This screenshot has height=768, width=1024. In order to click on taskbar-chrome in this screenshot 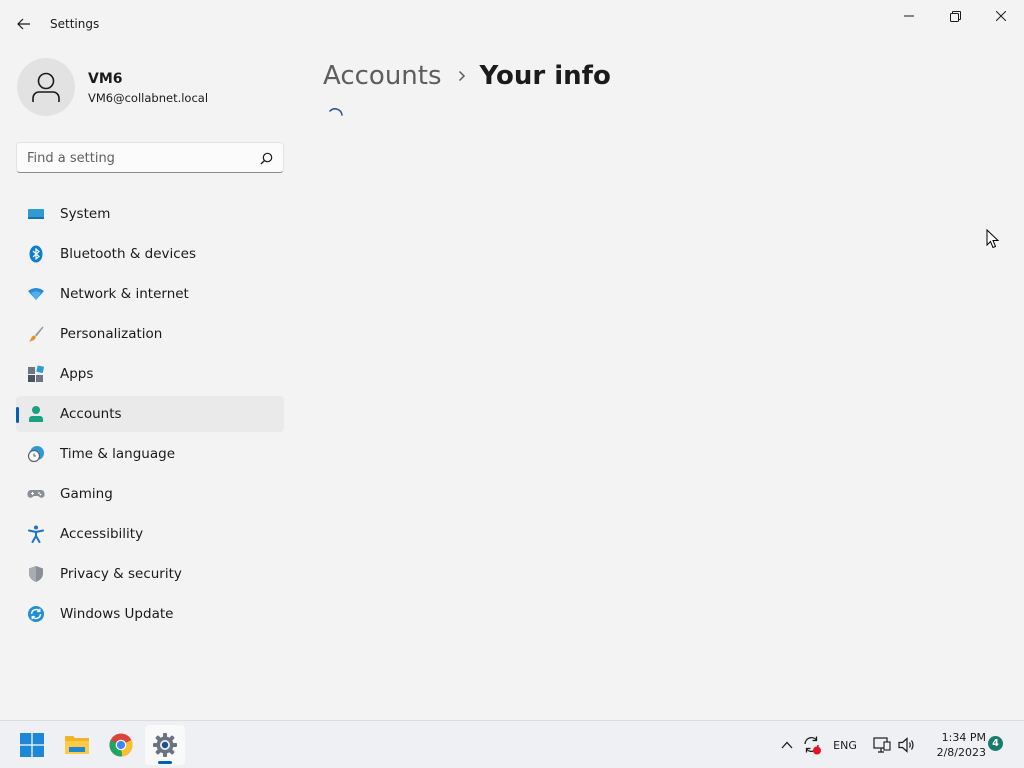, I will do `click(121, 745)`.